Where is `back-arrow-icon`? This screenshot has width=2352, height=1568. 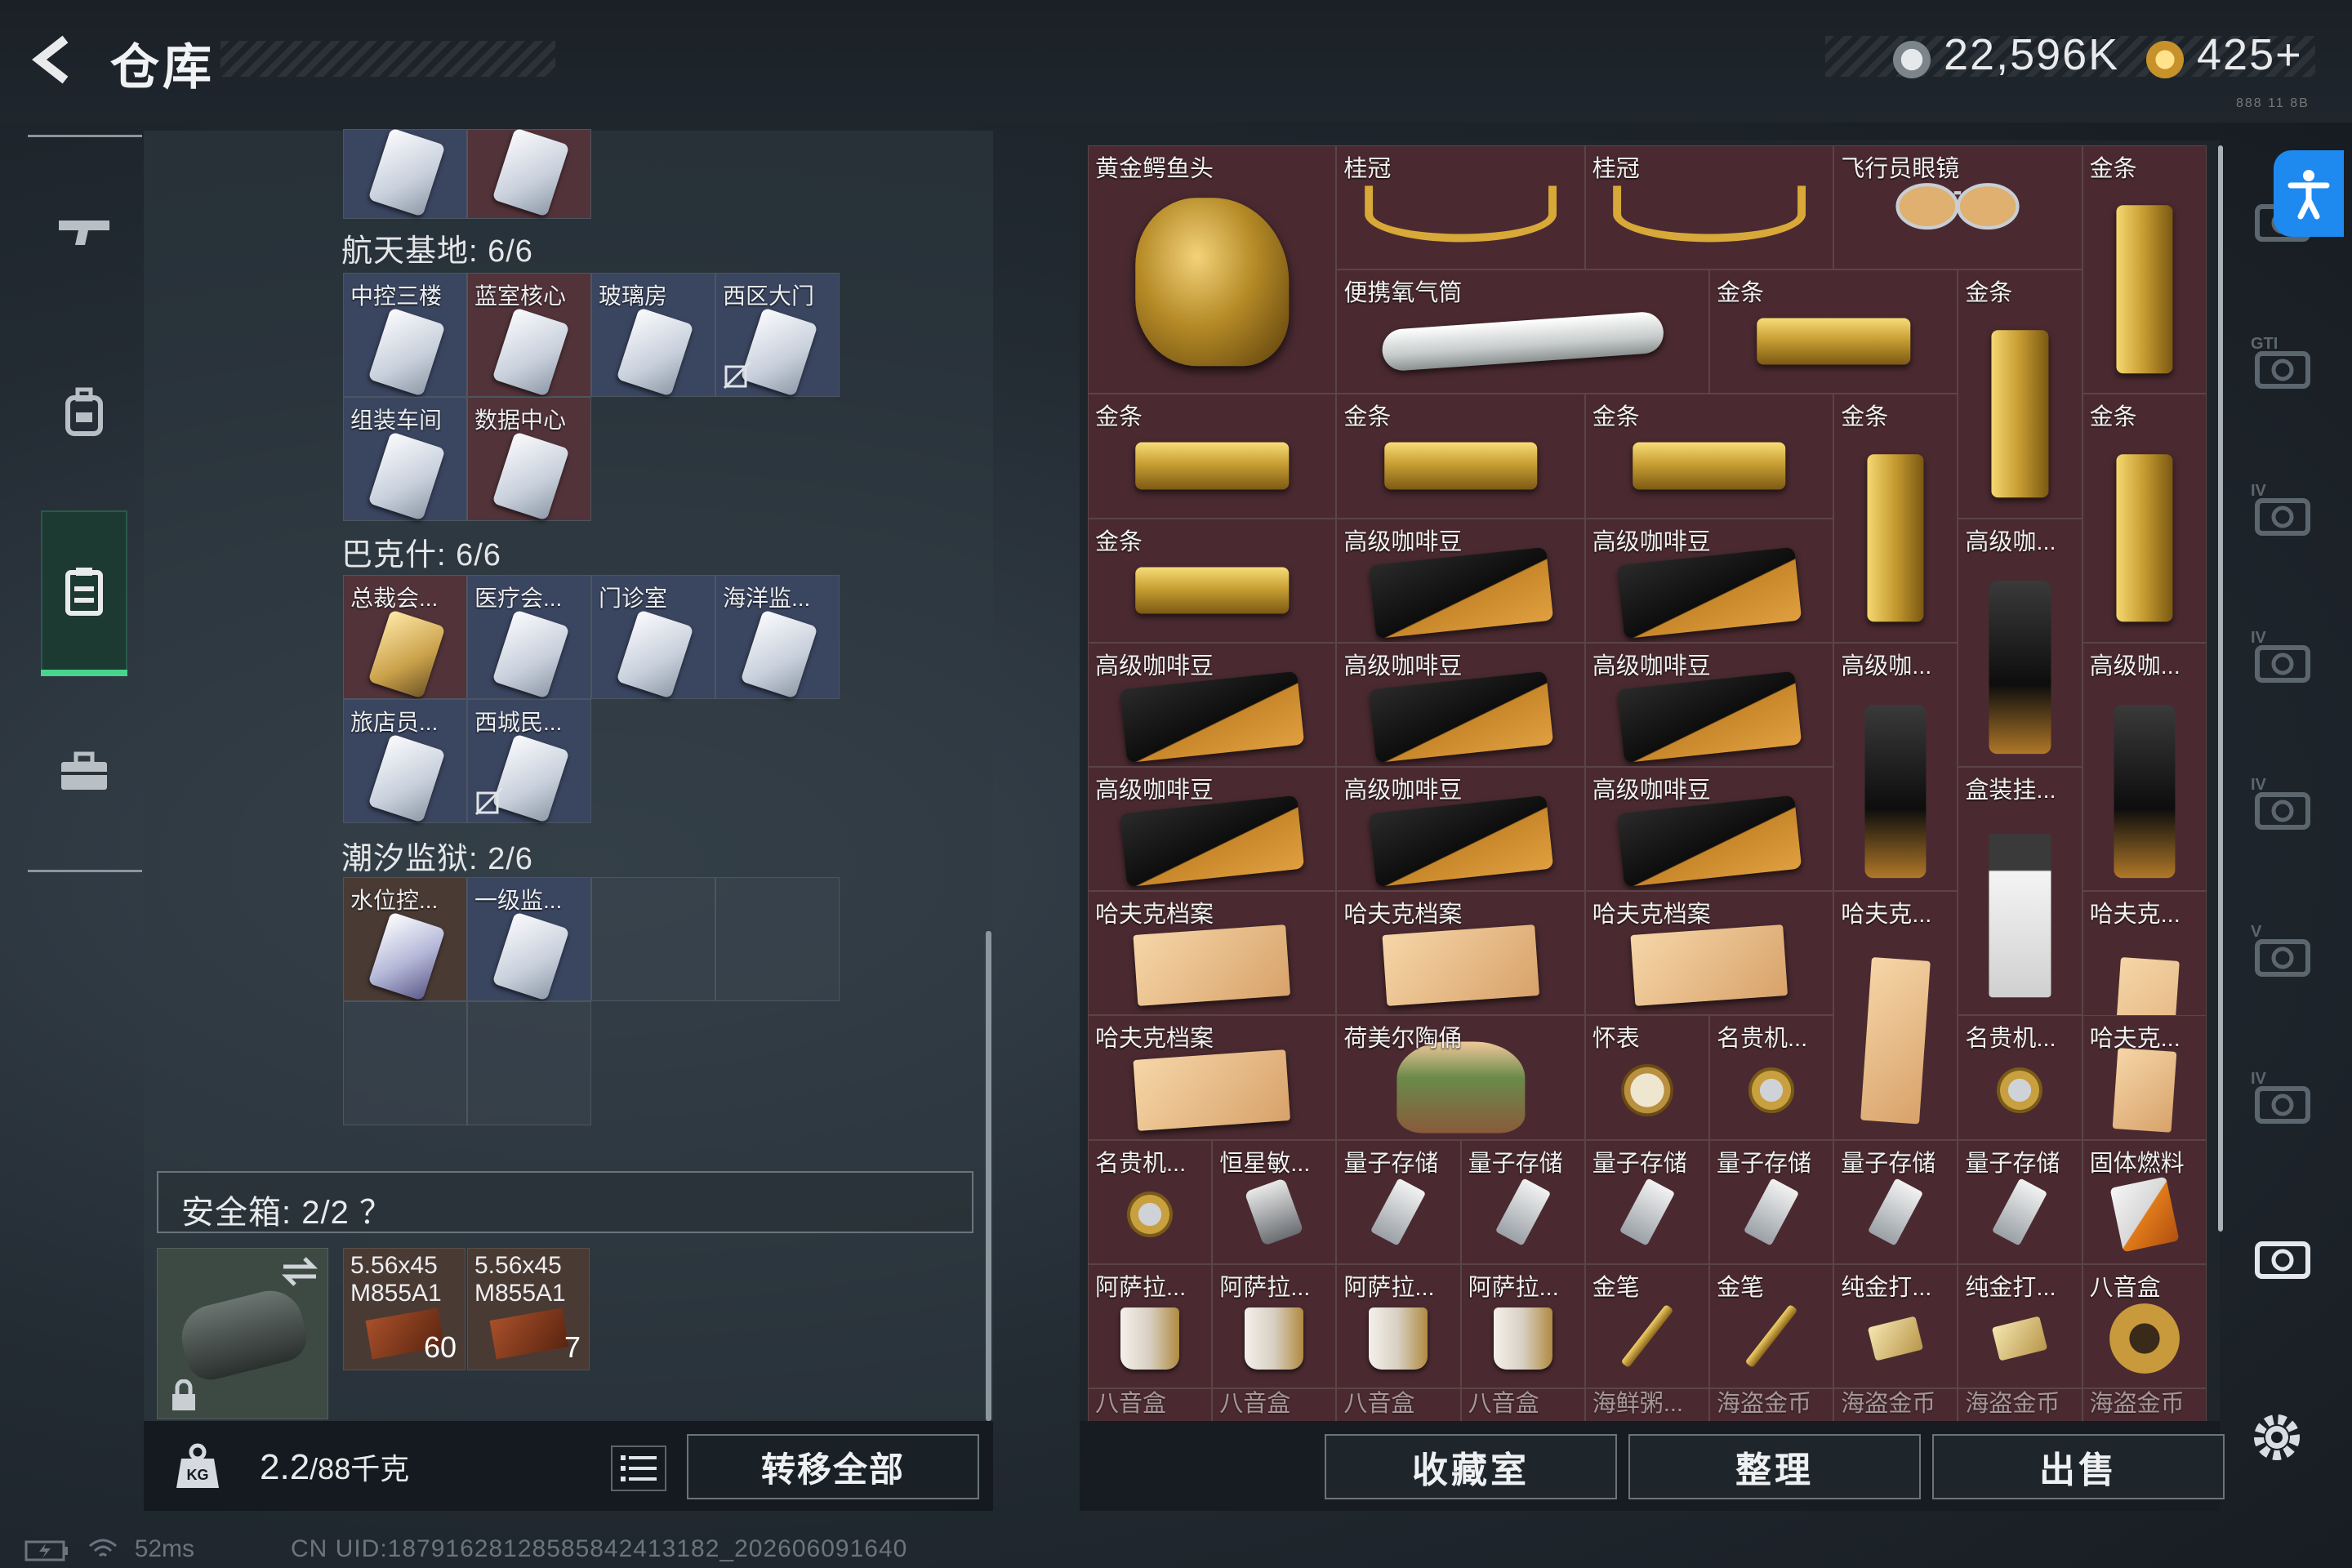 back-arrow-icon is located at coordinates (53, 59).